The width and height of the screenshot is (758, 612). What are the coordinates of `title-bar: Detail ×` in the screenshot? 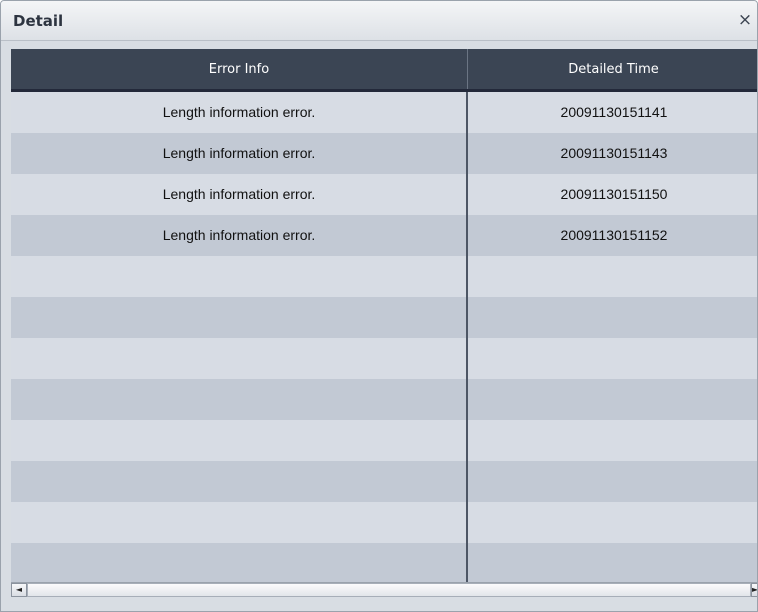 It's located at (379, 21).